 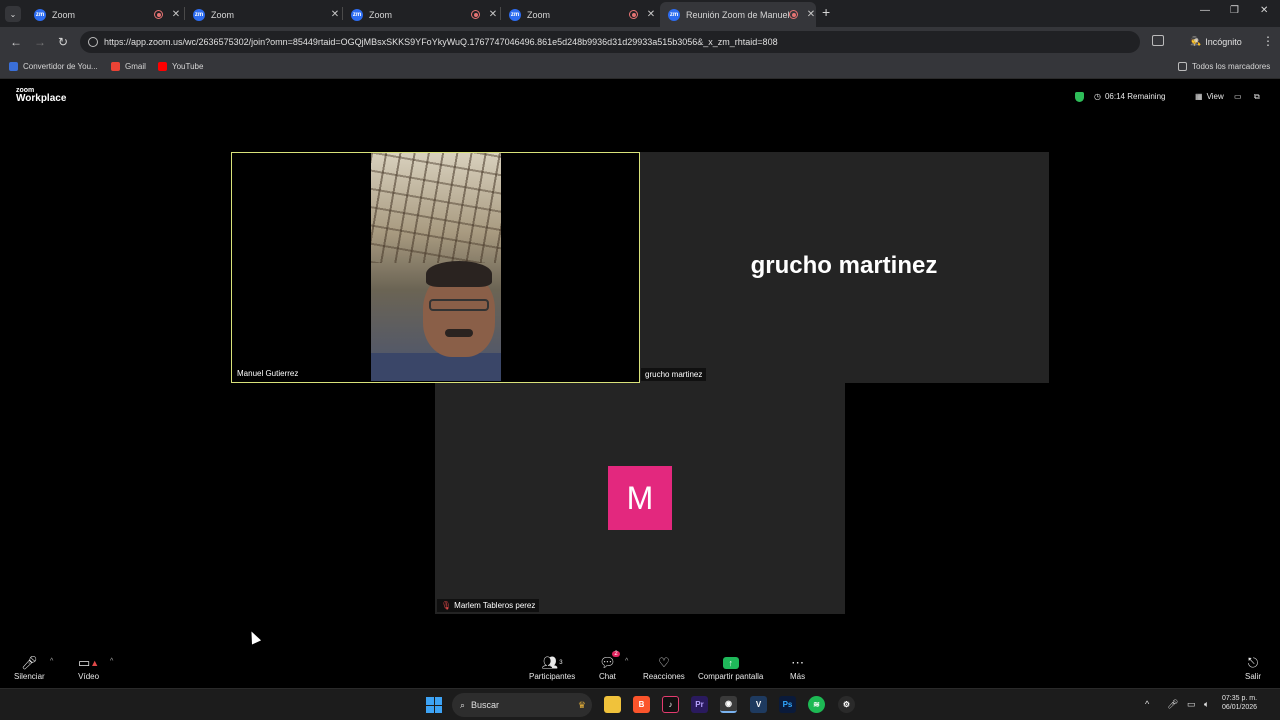 What do you see at coordinates (1191, 704) in the screenshot?
I see `network-icon: ▭` at bounding box center [1191, 704].